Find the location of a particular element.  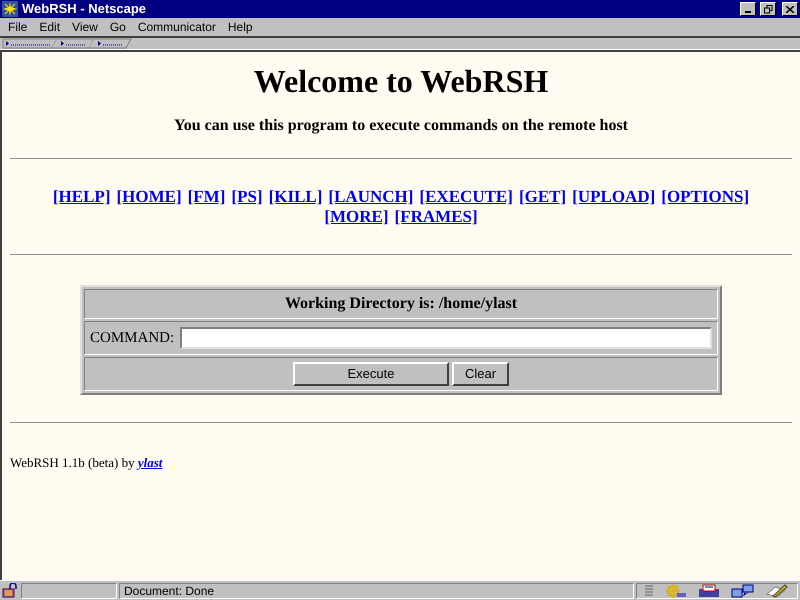

nav-link: [MORE] is located at coordinates (356, 217).